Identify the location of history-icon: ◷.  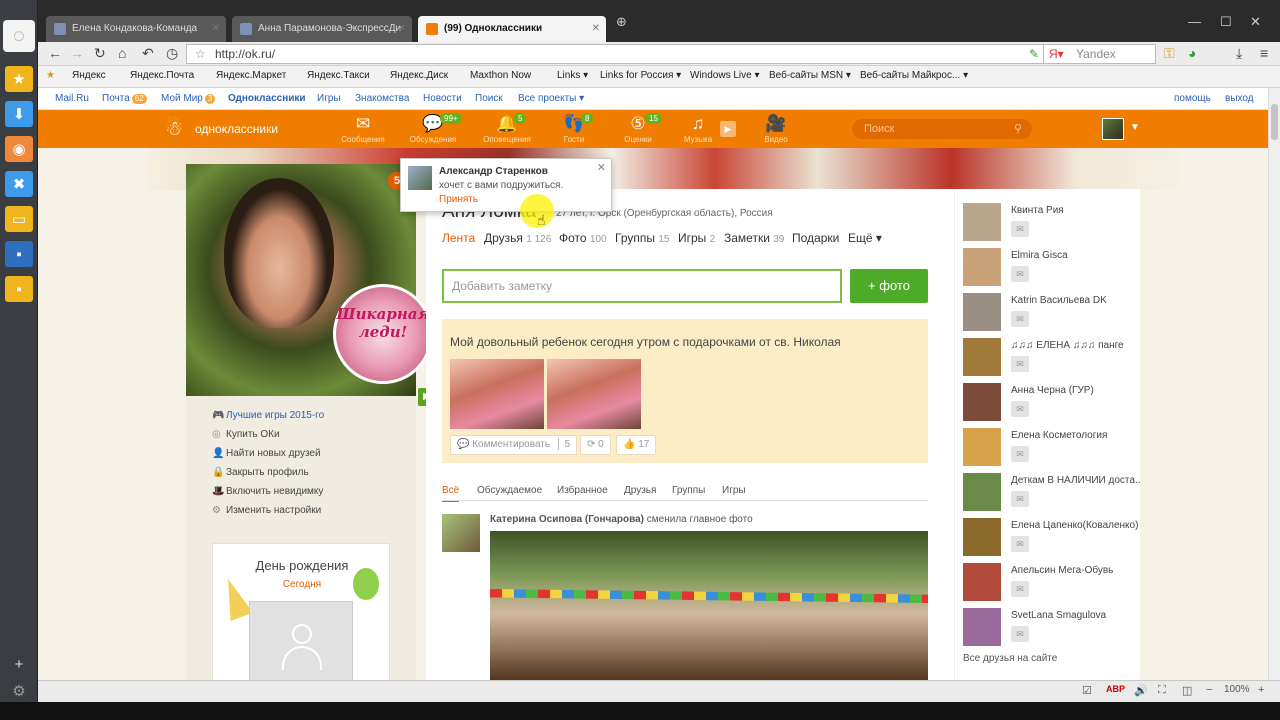
(172, 53).